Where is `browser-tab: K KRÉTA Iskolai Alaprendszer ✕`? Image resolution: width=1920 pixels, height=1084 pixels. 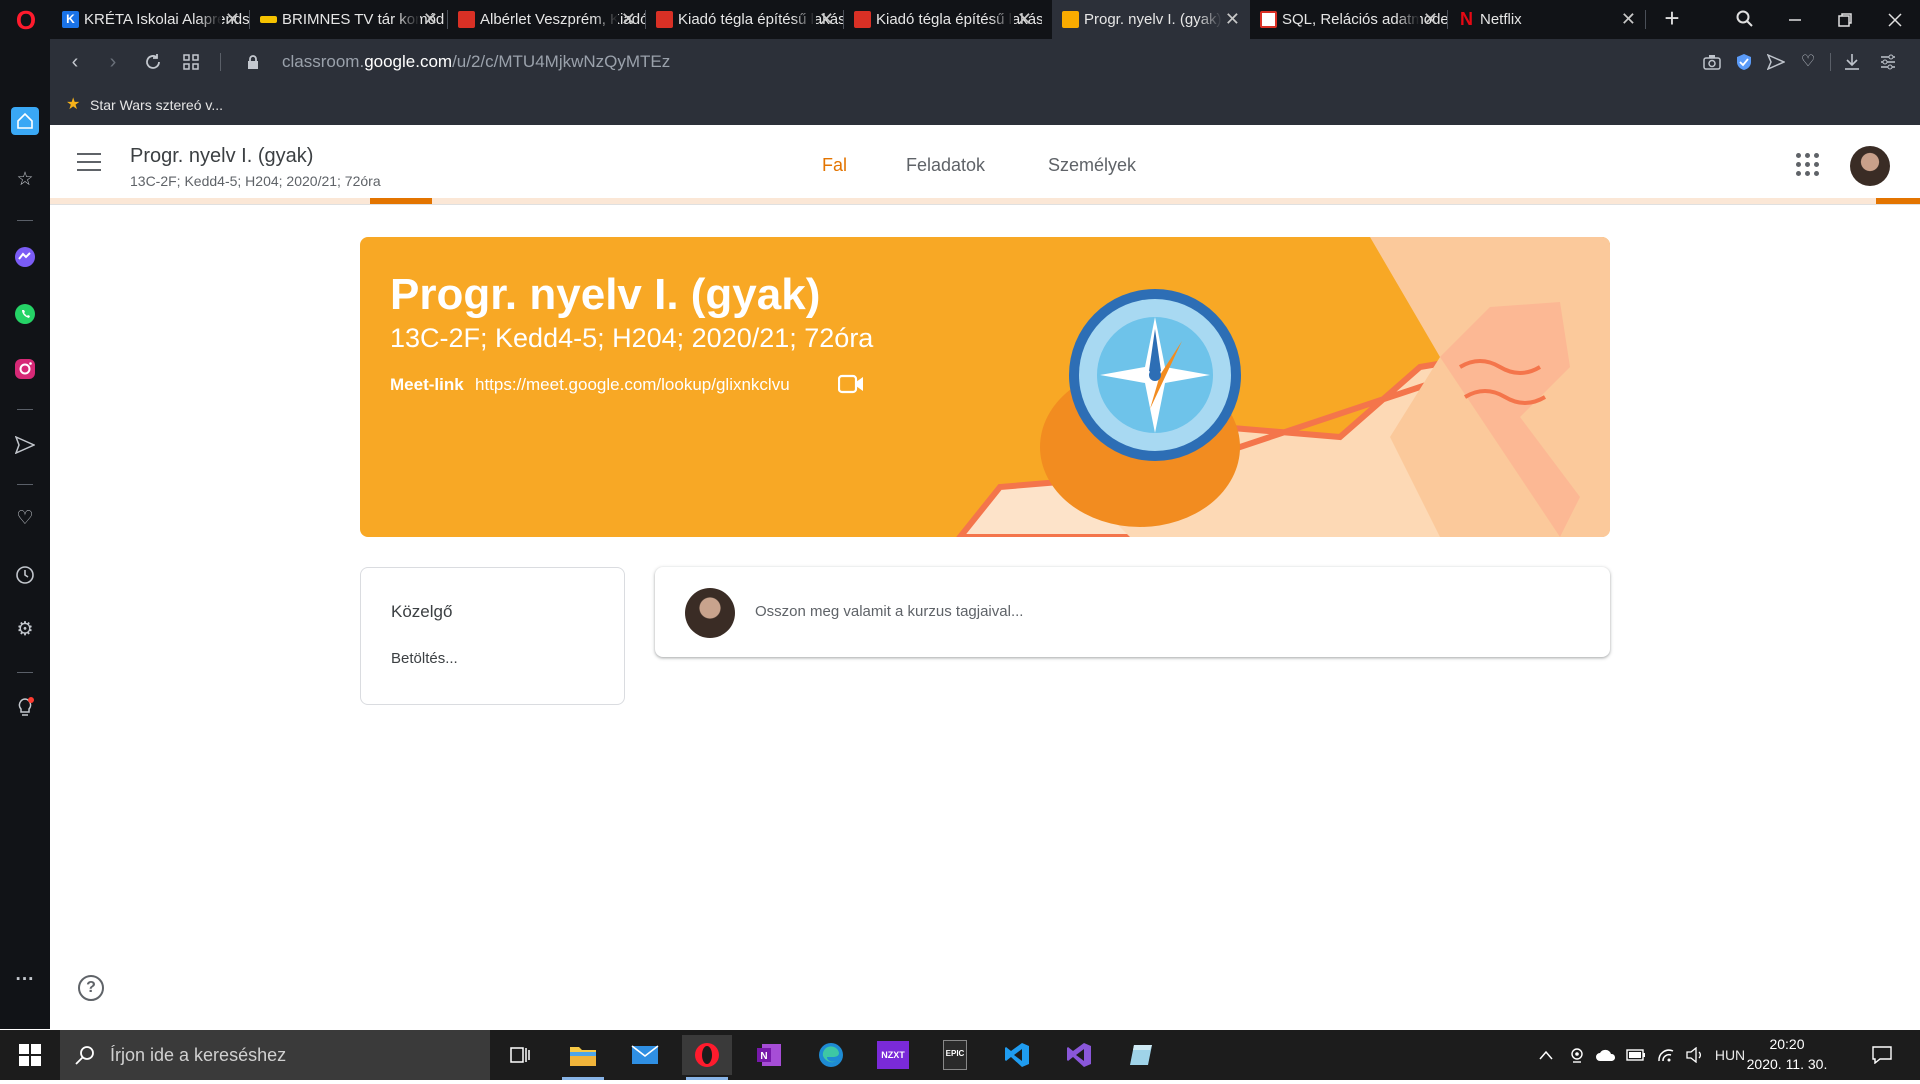
browser-tab: K KRÉTA Iskolai Alaprendszer ✕ is located at coordinates (151, 19).